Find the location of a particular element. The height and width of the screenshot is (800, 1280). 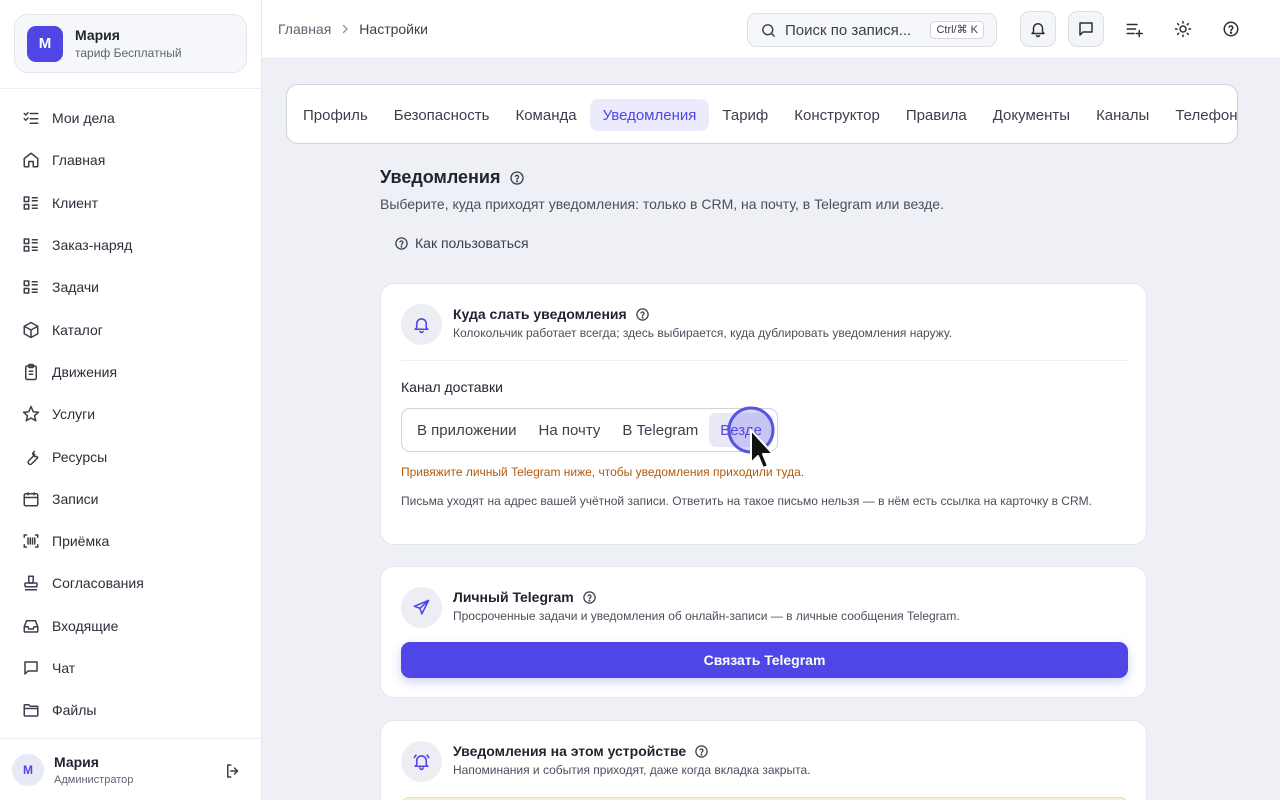

sidebar-item-catalog: Каталог is located at coordinates (131, 329).